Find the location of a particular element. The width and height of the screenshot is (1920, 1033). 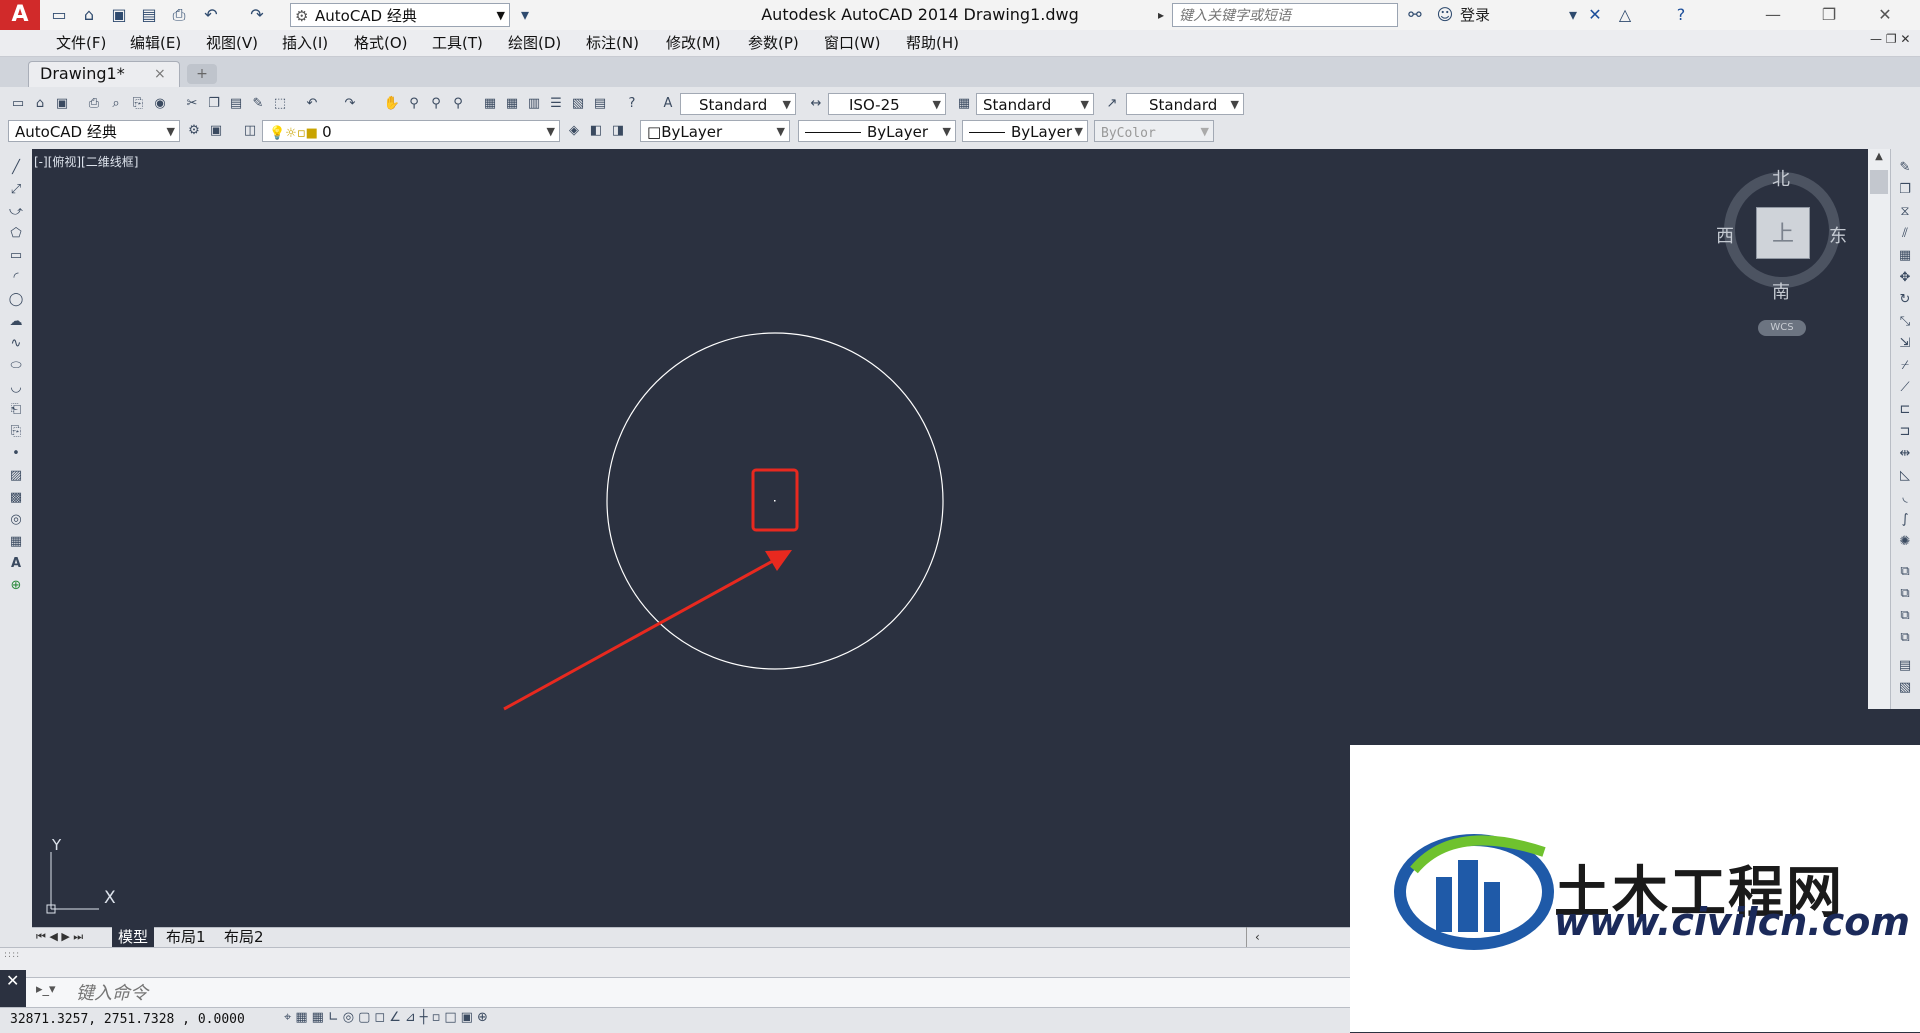

ellipse-icon: ⬭ is located at coordinates (16, 366).